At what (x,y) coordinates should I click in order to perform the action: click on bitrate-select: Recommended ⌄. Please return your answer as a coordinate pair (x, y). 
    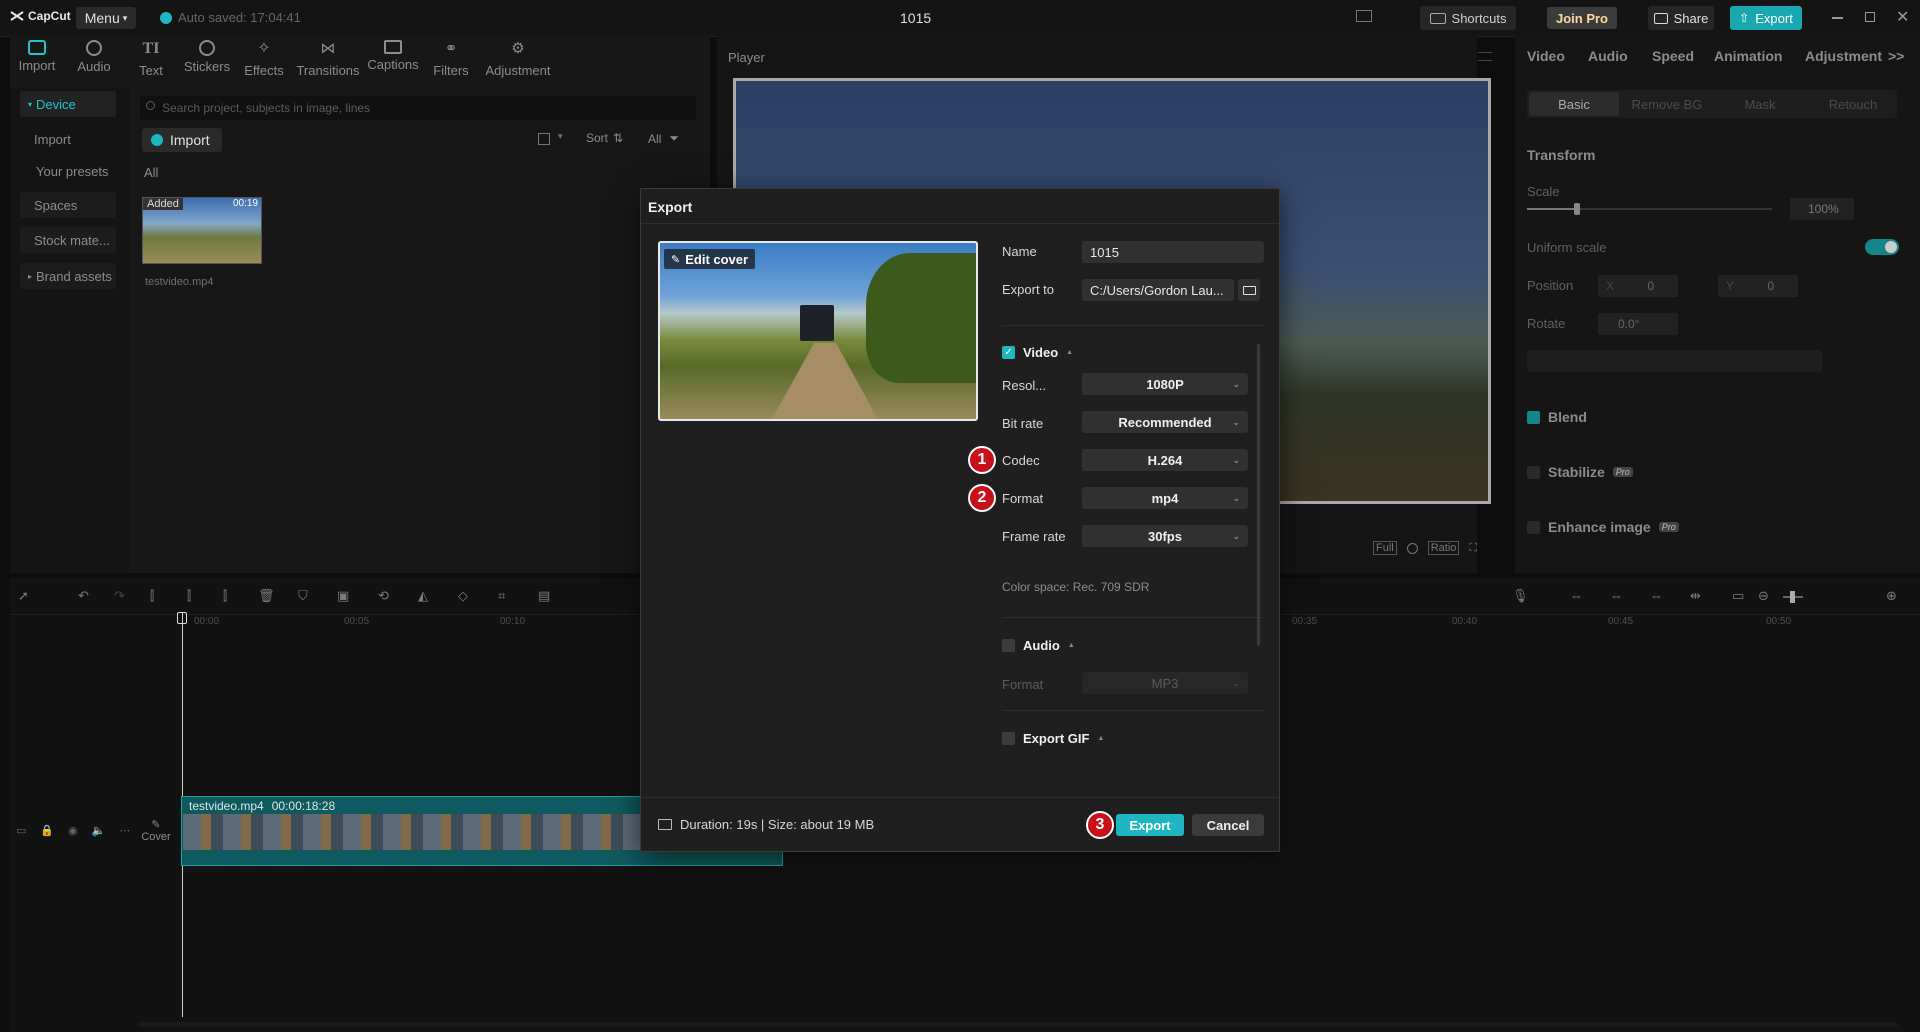
    Looking at the image, I should click on (1165, 422).